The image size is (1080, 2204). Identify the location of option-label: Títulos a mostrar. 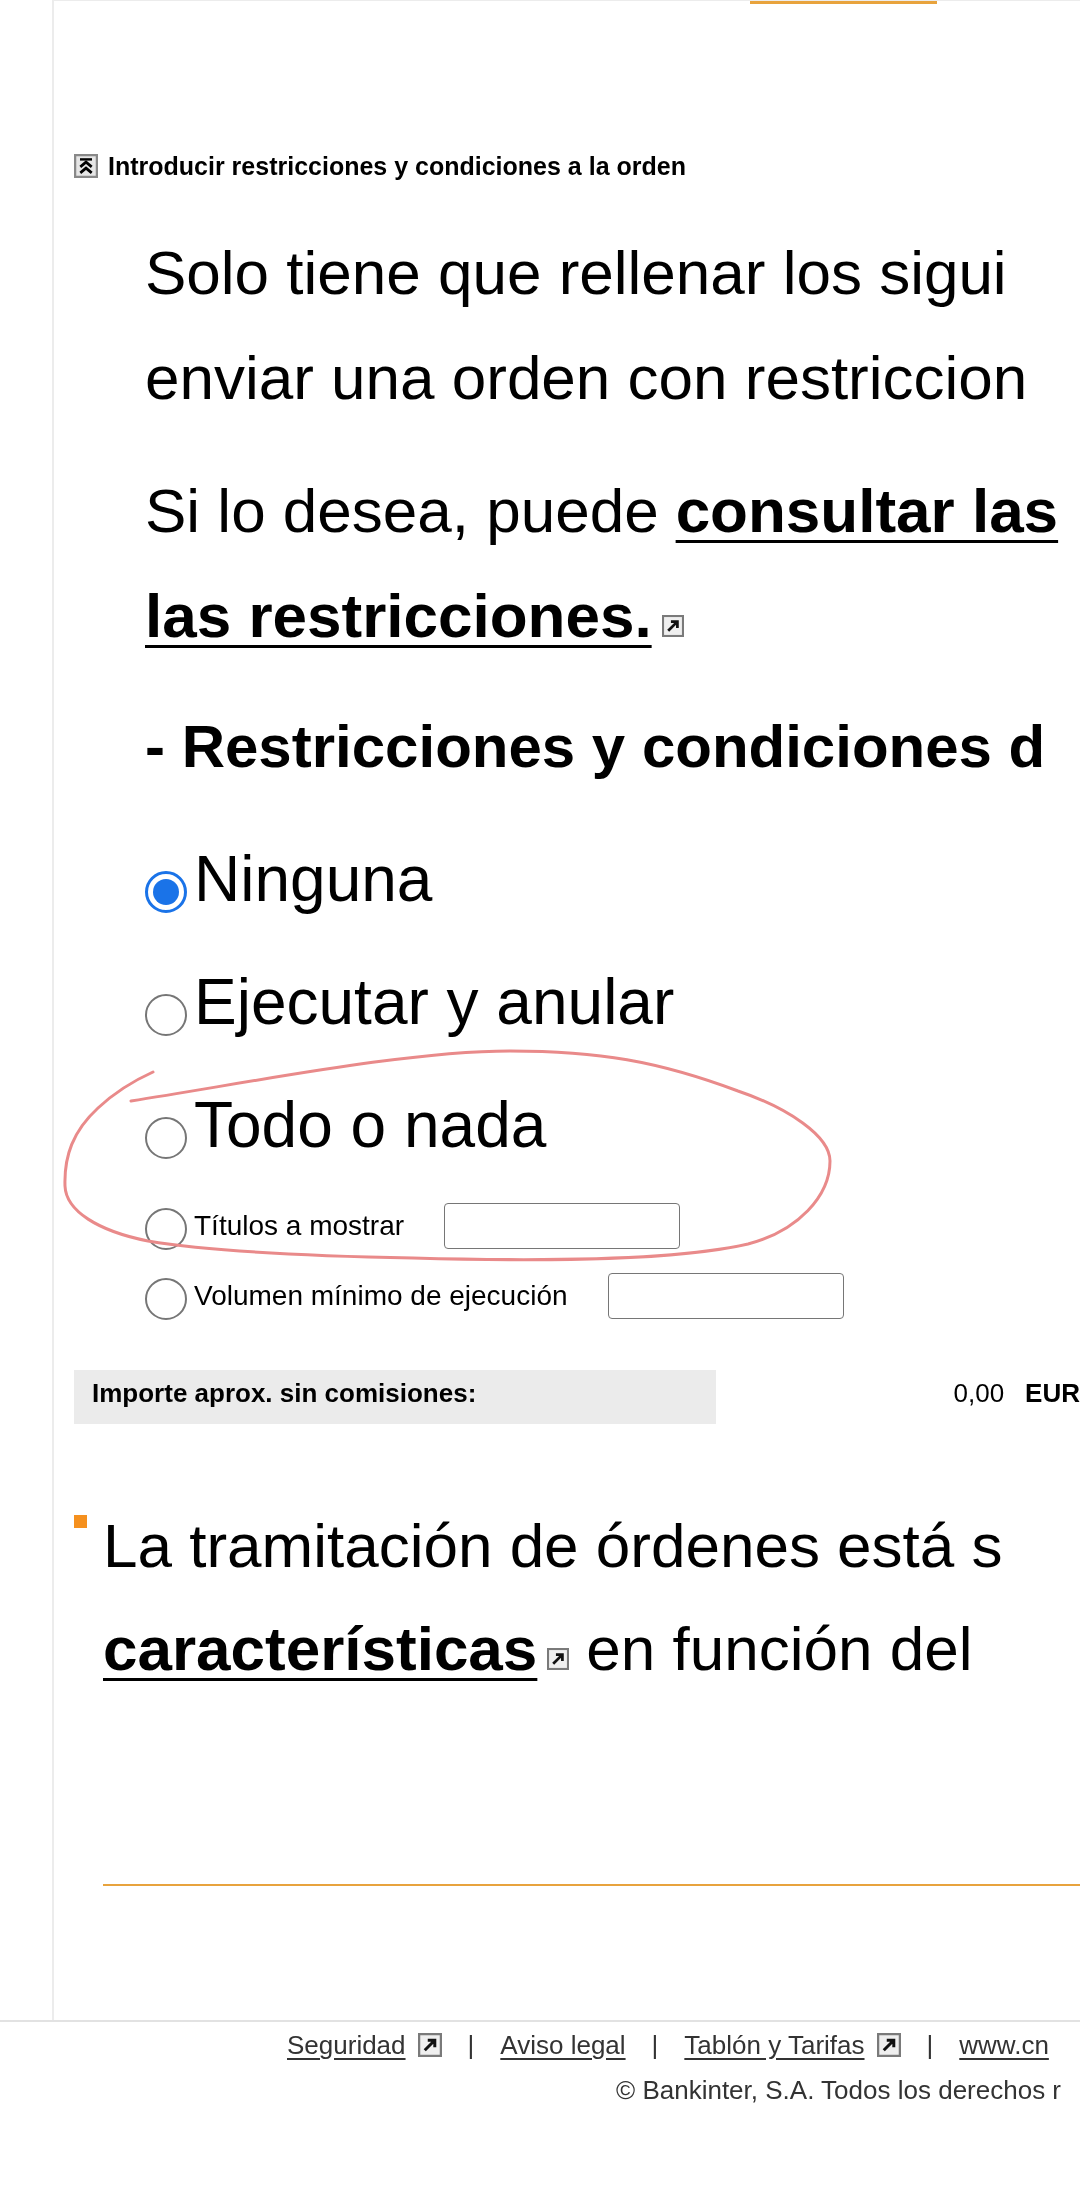
(299, 1226).